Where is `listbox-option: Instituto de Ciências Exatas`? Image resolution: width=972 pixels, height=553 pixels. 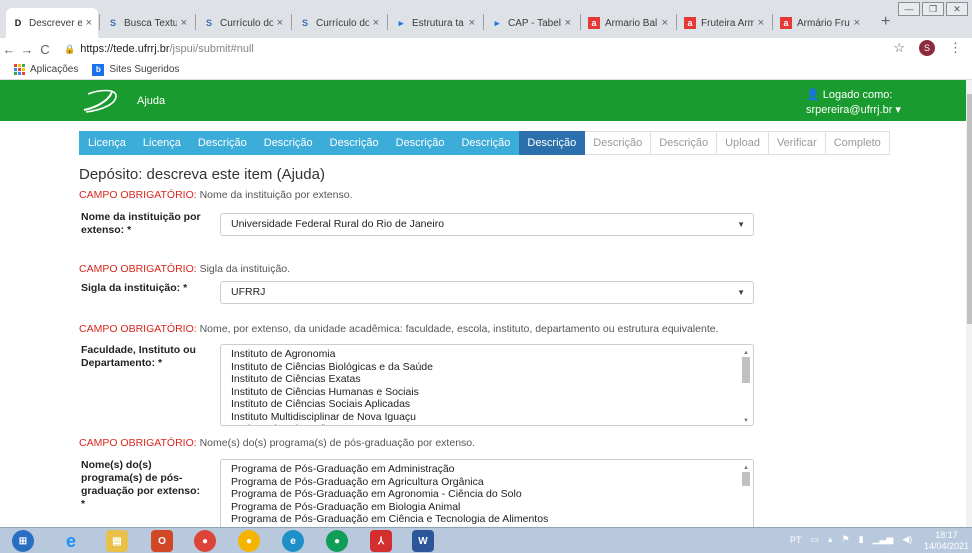
listbox-option: Instituto de Ciências Exatas is located at coordinates (492, 379).